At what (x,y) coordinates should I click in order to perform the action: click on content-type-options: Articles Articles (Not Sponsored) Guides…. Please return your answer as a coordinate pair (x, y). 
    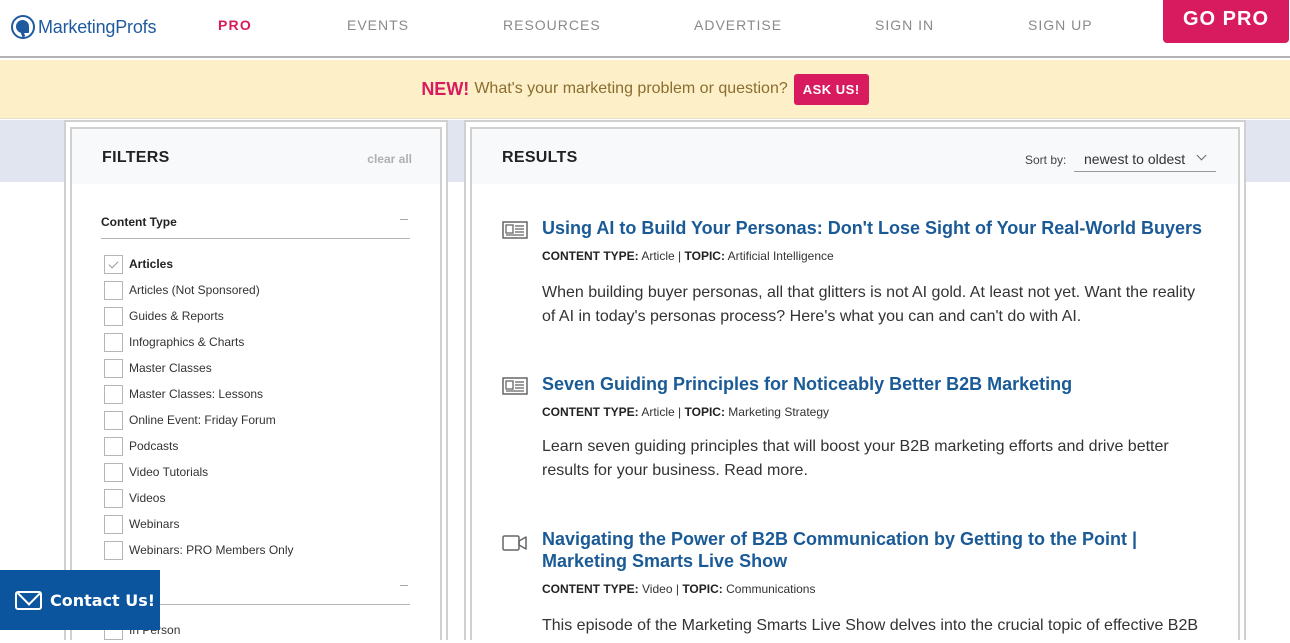
    Looking at the image, I should click on (199, 407).